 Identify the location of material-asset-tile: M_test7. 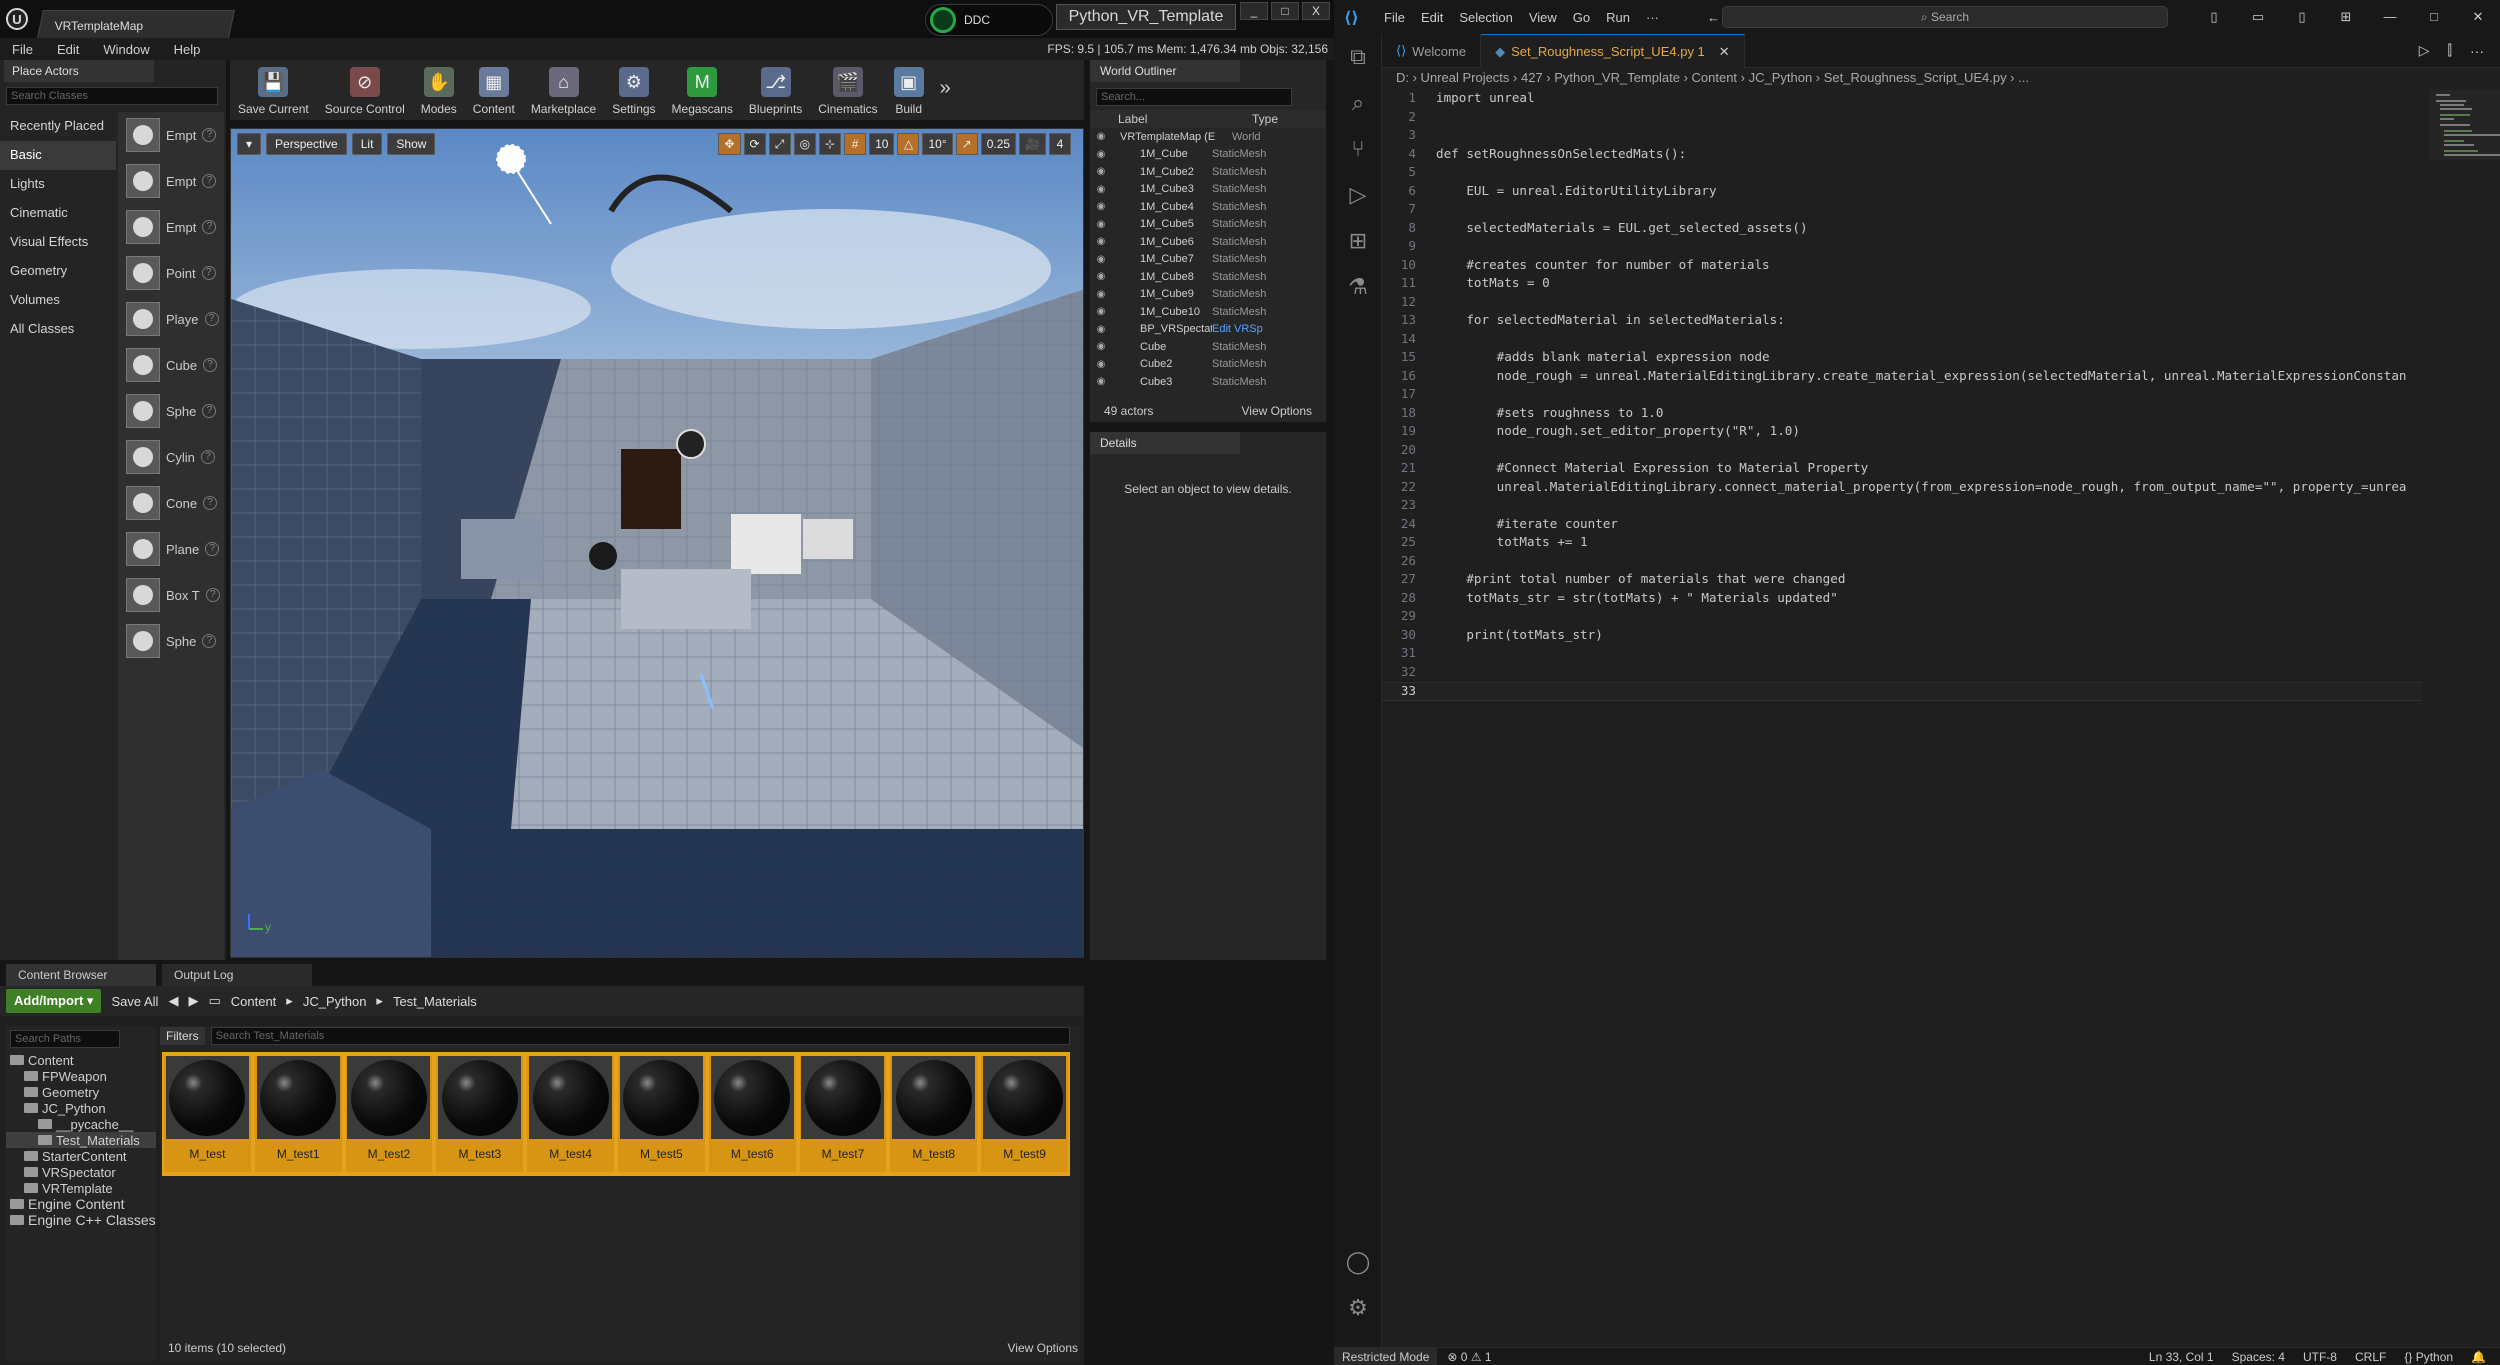
(843, 1114).